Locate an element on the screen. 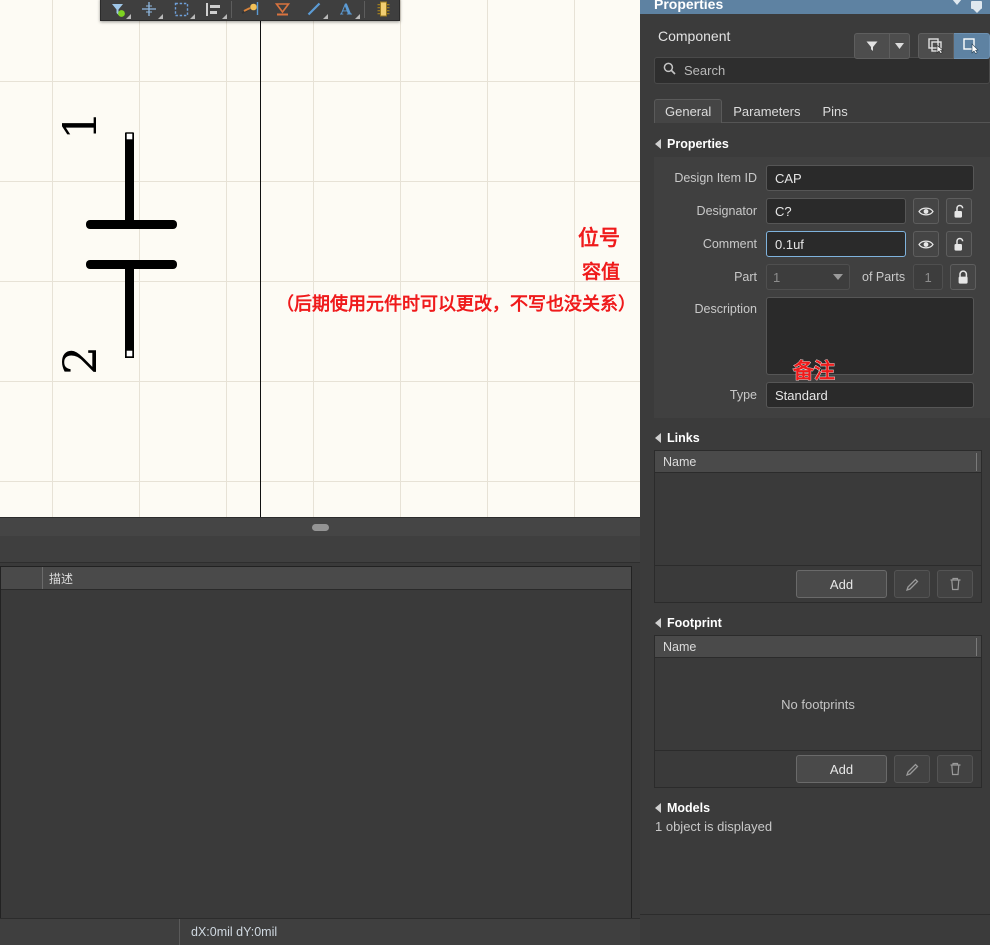 The image size is (990, 945). label-part: Part is located at coordinates (745, 277).